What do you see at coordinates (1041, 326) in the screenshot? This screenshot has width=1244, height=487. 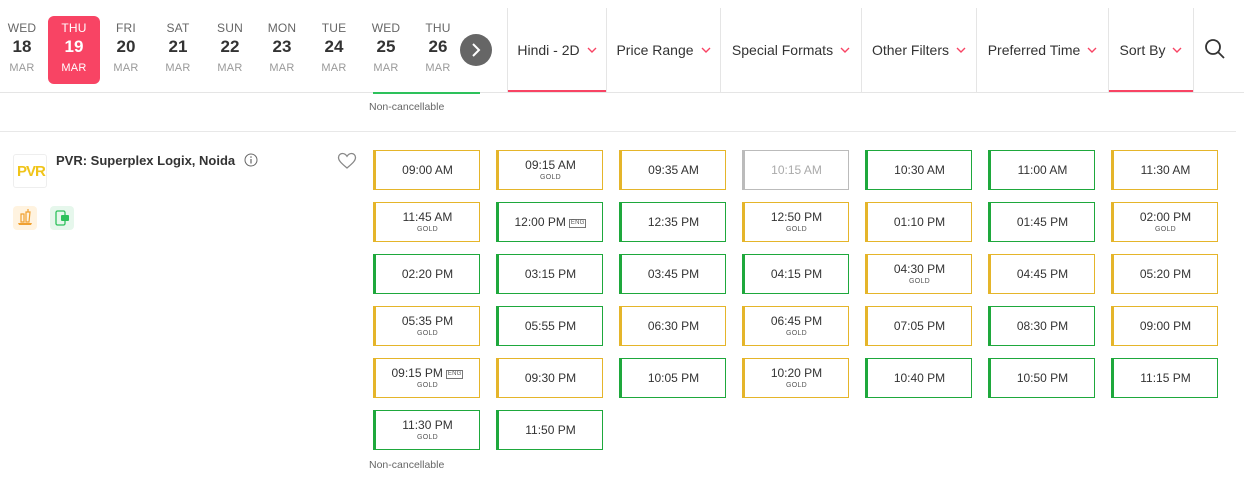 I see `showtime-button: 08:30 PM` at bounding box center [1041, 326].